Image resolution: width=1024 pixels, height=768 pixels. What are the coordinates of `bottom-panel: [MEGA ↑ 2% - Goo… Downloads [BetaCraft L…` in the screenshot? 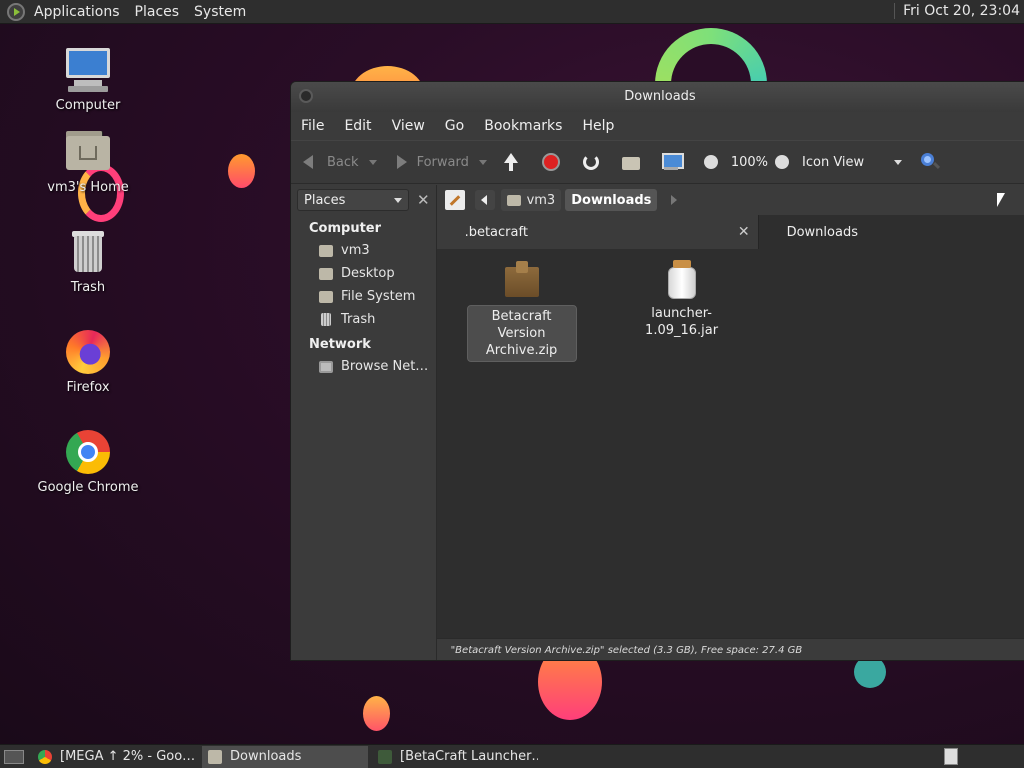 It's located at (512, 756).